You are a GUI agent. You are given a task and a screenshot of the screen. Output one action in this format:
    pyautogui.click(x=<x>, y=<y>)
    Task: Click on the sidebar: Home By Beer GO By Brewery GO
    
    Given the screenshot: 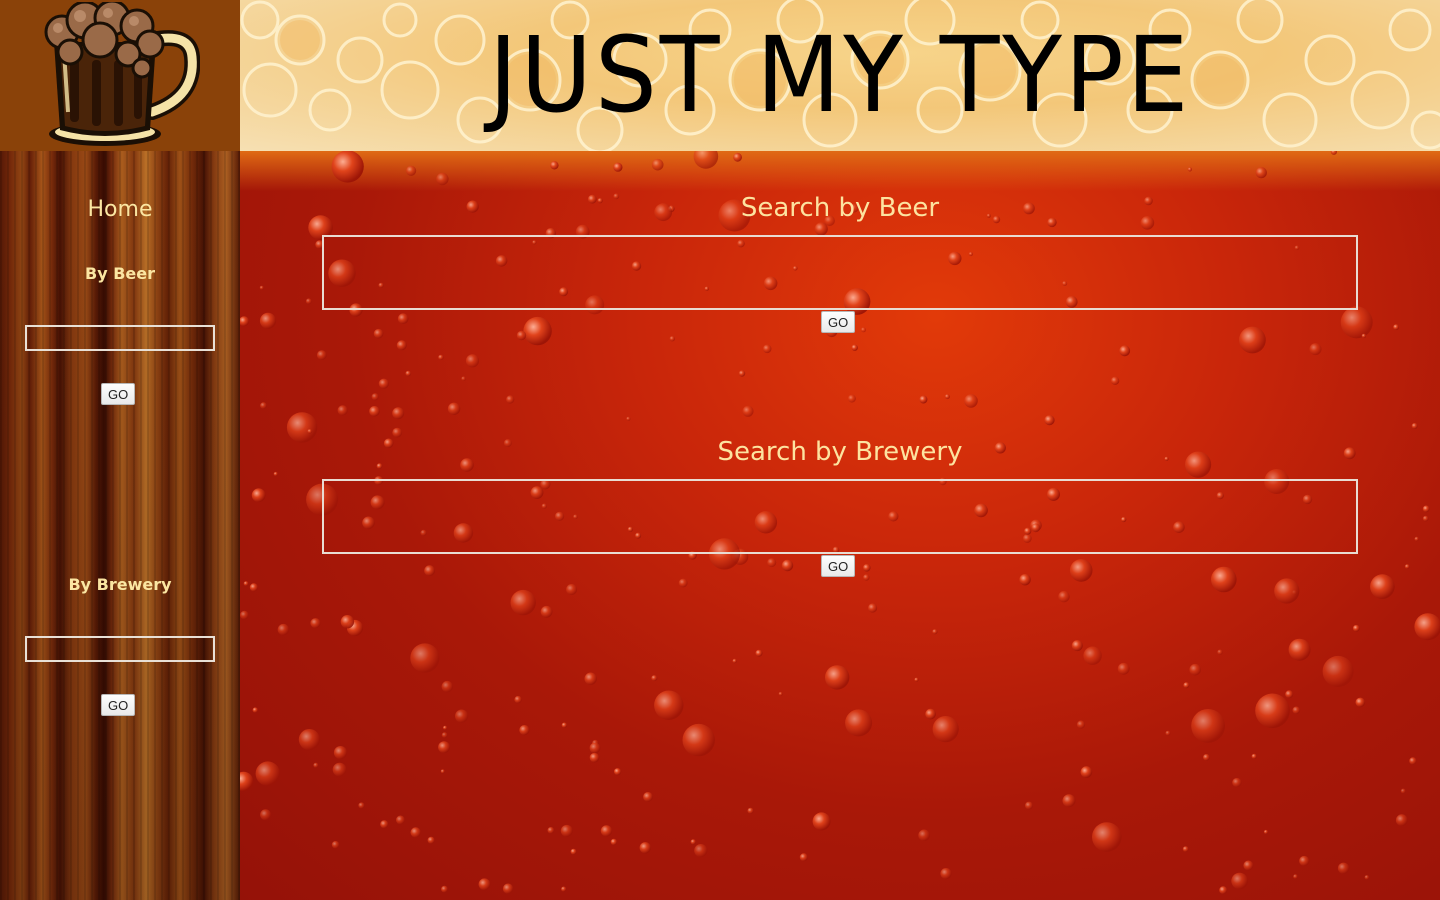 What is the action you would take?
    pyautogui.click(x=120, y=525)
    